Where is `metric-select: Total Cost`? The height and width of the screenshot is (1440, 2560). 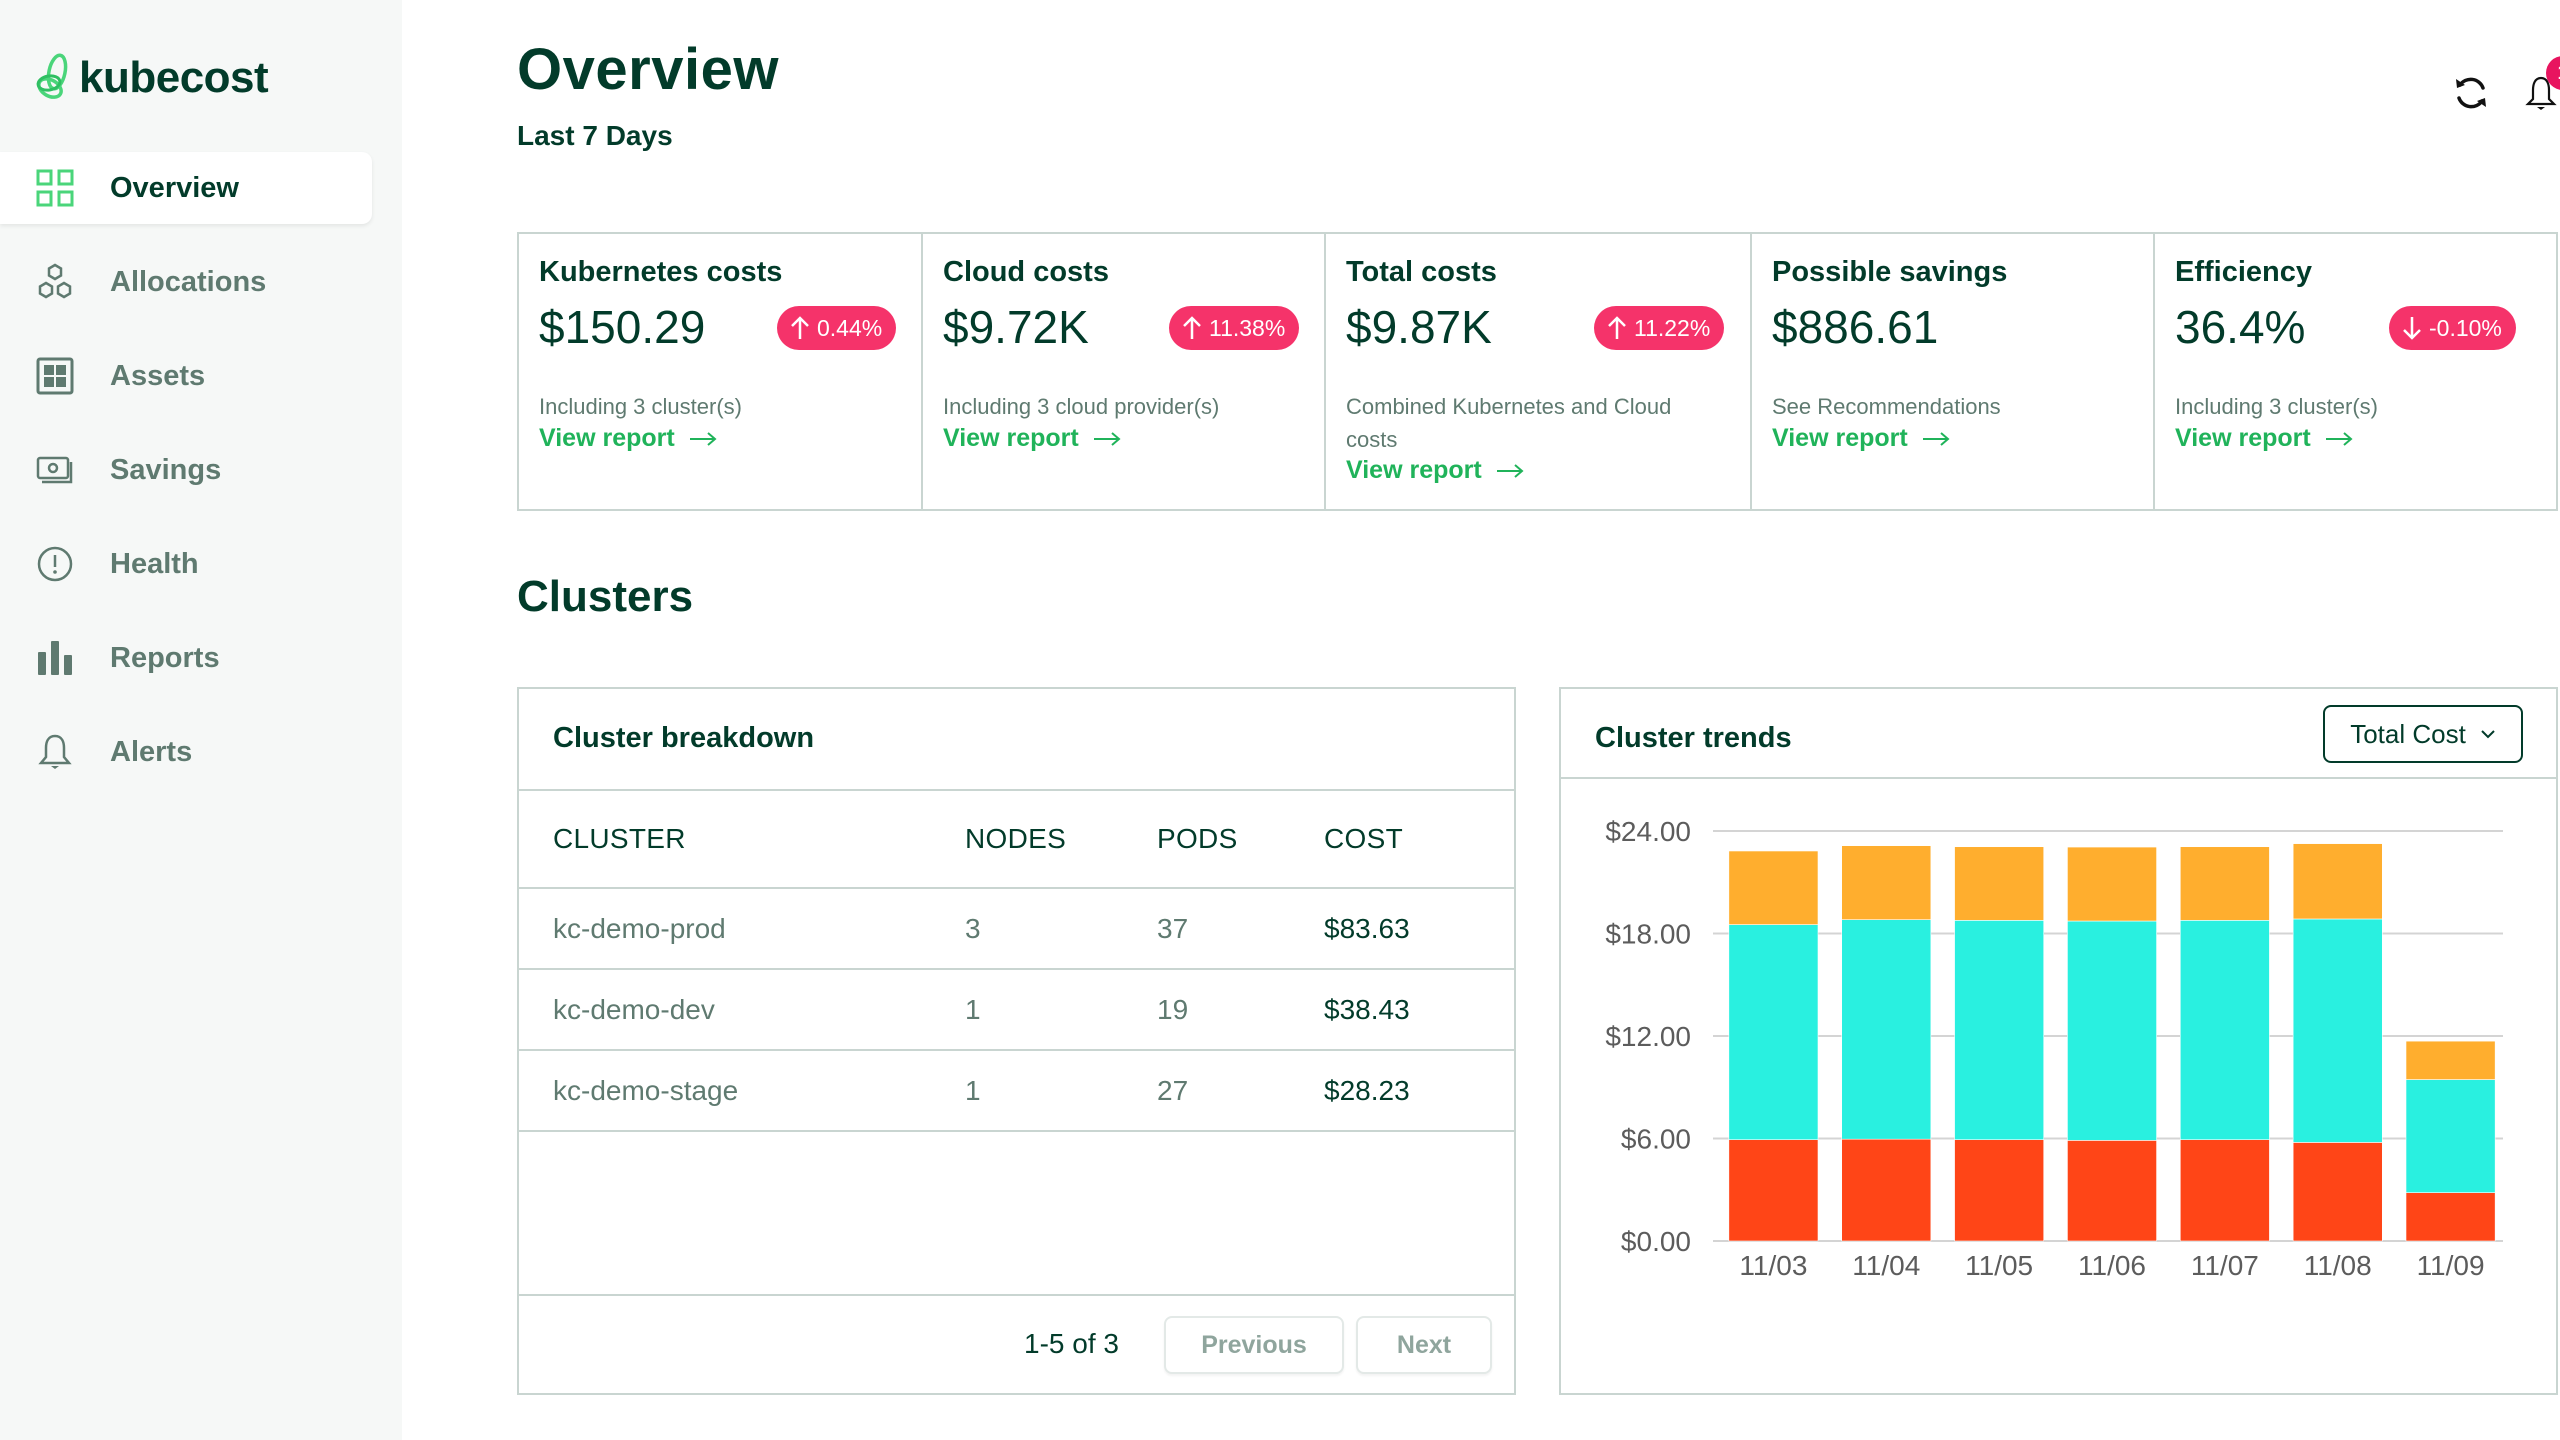
metric-select: Total Cost is located at coordinates (2423, 734).